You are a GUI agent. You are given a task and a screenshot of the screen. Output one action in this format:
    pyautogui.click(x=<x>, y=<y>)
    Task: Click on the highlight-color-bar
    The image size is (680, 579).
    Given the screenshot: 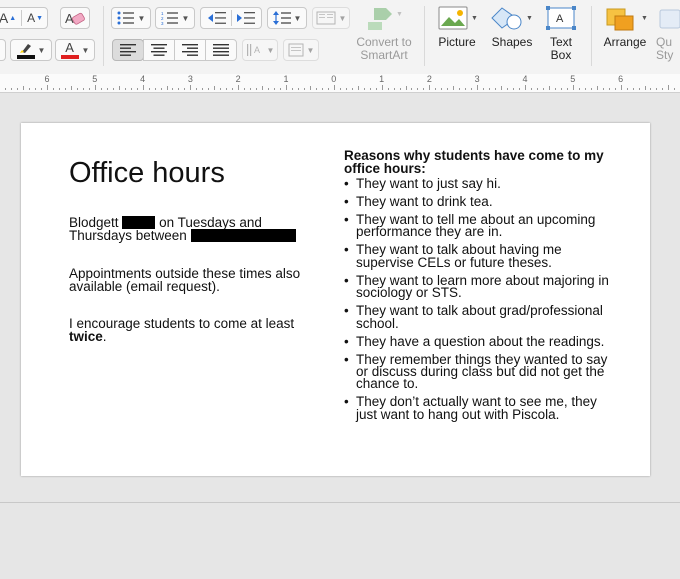 What is the action you would take?
    pyautogui.click(x=25, y=56)
    